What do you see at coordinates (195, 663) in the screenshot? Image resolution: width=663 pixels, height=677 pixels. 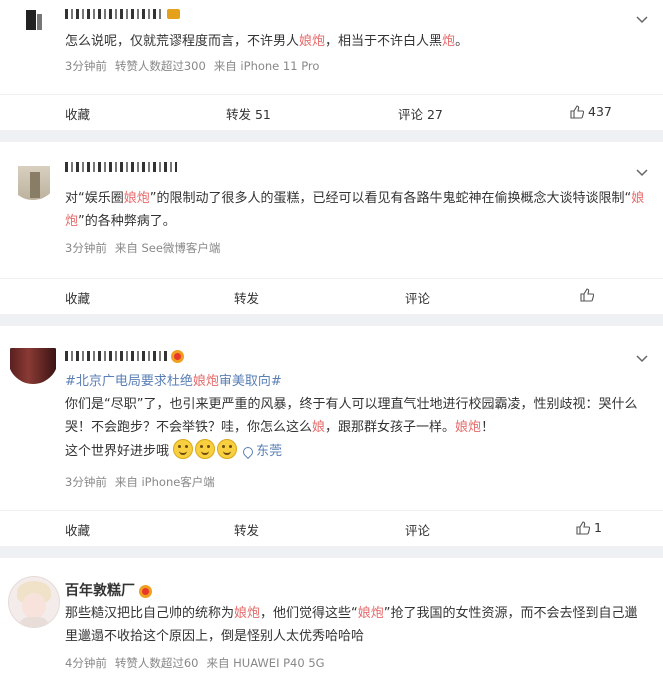 I see `post-meta: 4分钟前 转赞人数超过60 来自 HUAWEI P40 5G` at bounding box center [195, 663].